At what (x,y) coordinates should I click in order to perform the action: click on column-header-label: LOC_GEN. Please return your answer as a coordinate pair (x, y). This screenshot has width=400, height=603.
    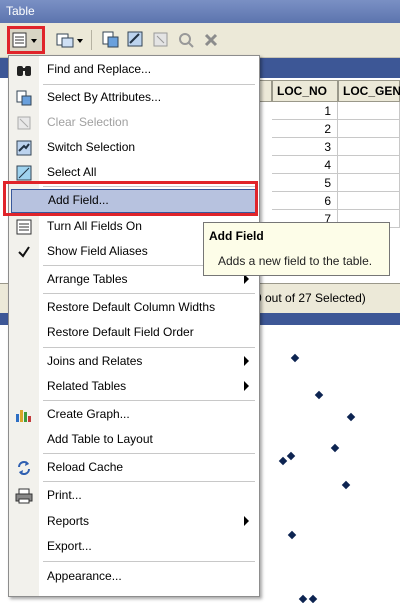
    Looking at the image, I should click on (371, 91).